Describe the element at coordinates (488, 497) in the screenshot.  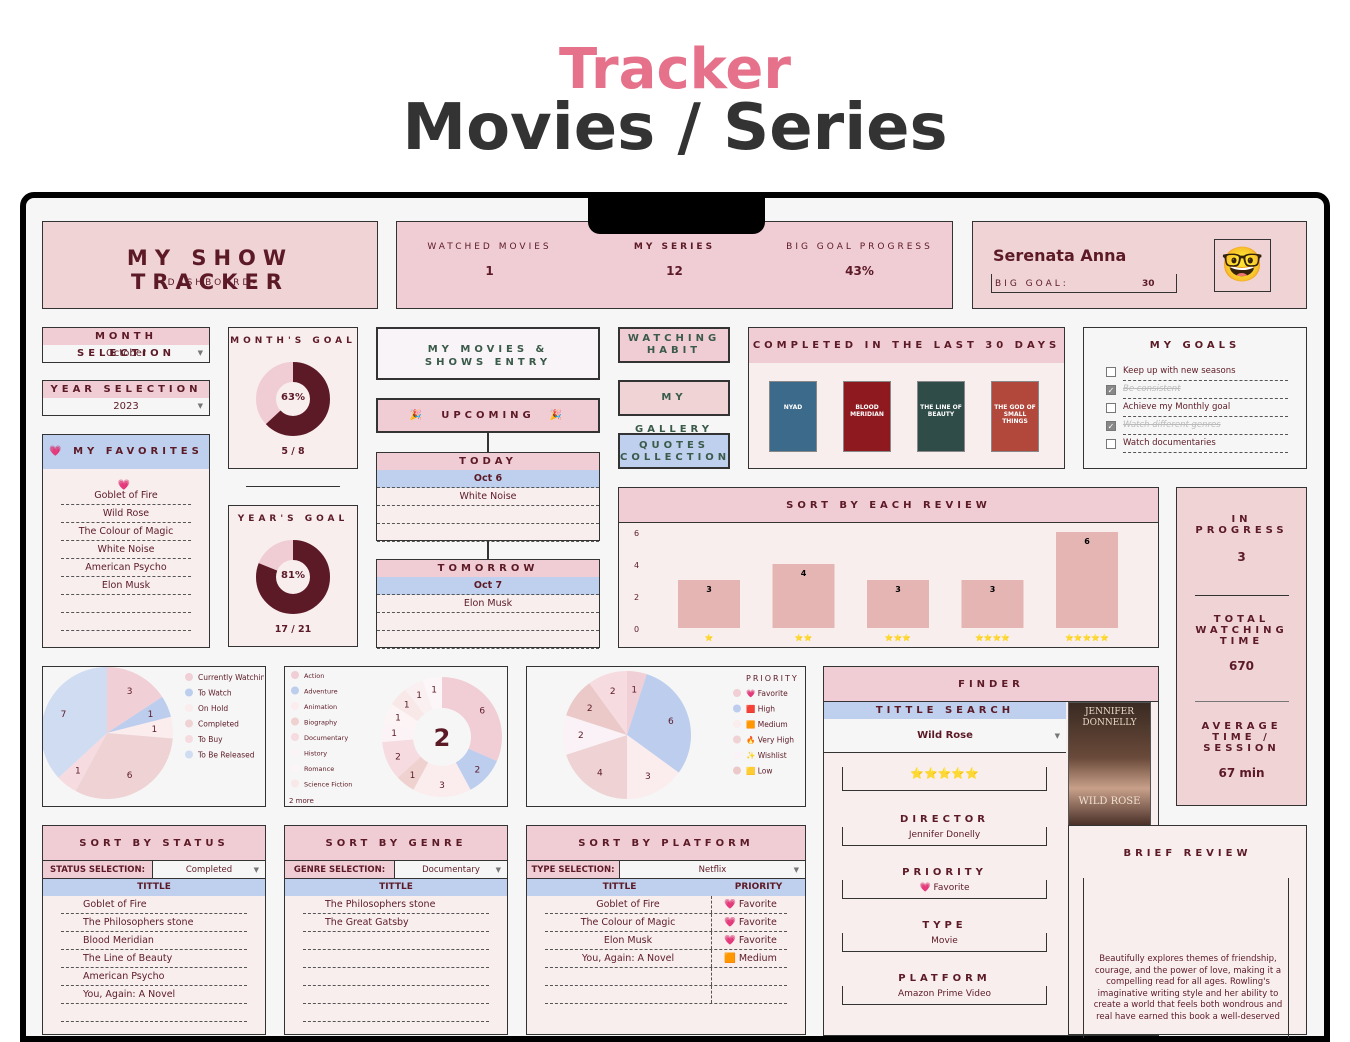
I see `today-card: TODAY Oct 6 White Noise` at that location.